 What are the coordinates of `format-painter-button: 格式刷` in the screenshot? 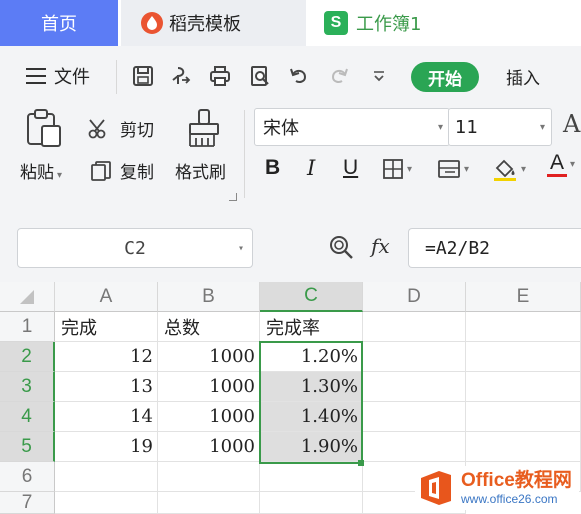 It's located at (200, 170).